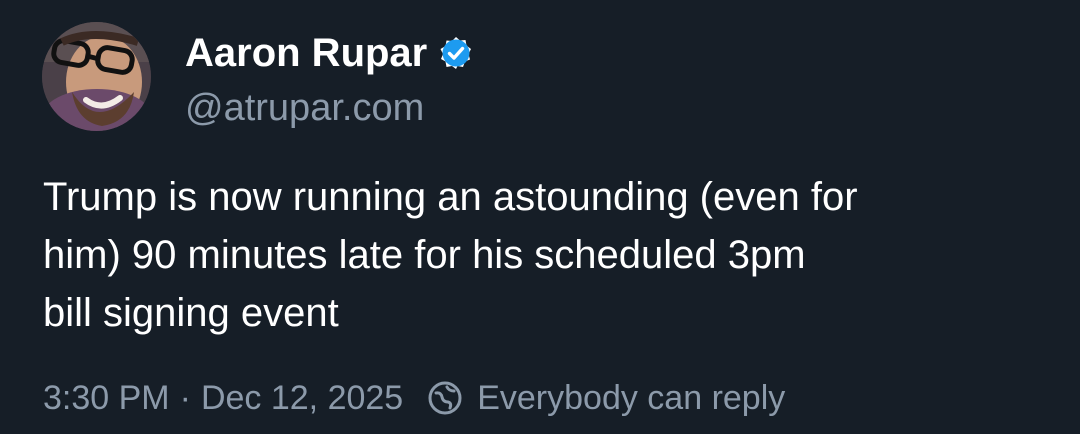  Describe the element at coordinates (631, 398) in the screenshot. I see `reply-setting-label: Everybody can reply` at that location.